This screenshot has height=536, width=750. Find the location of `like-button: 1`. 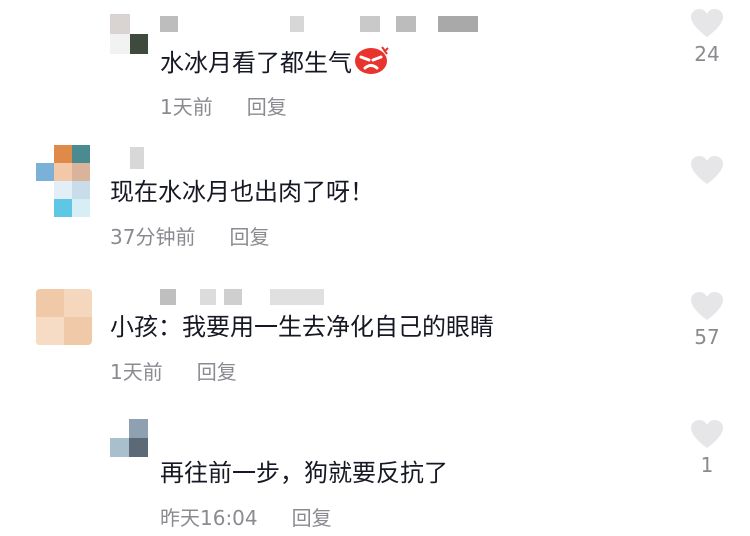

like-button: 1 is located at coordinates (707, 448).